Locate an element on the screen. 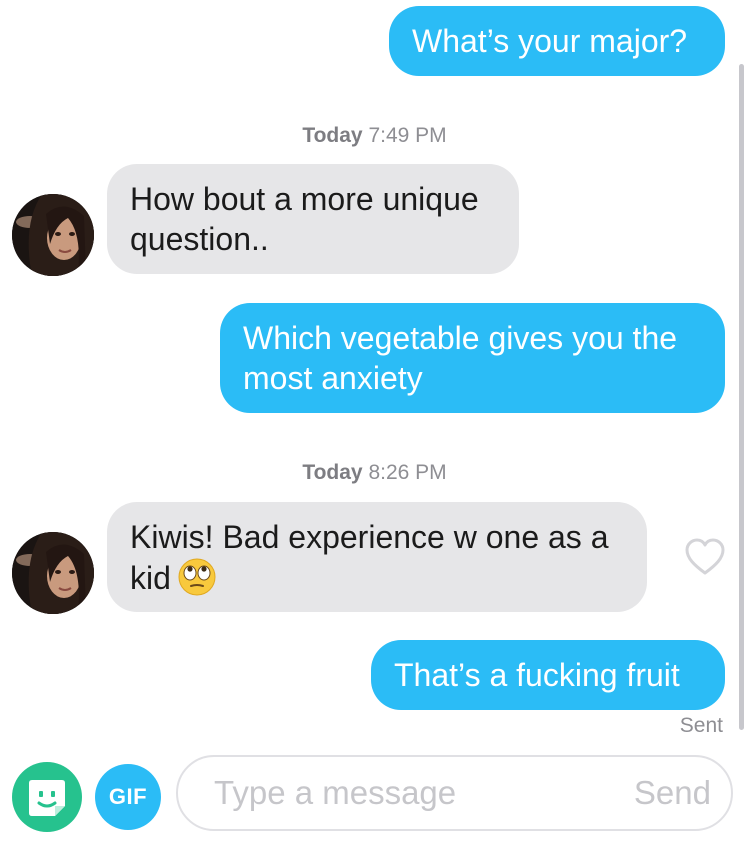 This screenshot has width=749, height=847. message-bubble-outgoing: What’s your major? is located at coordinates (557, 41).